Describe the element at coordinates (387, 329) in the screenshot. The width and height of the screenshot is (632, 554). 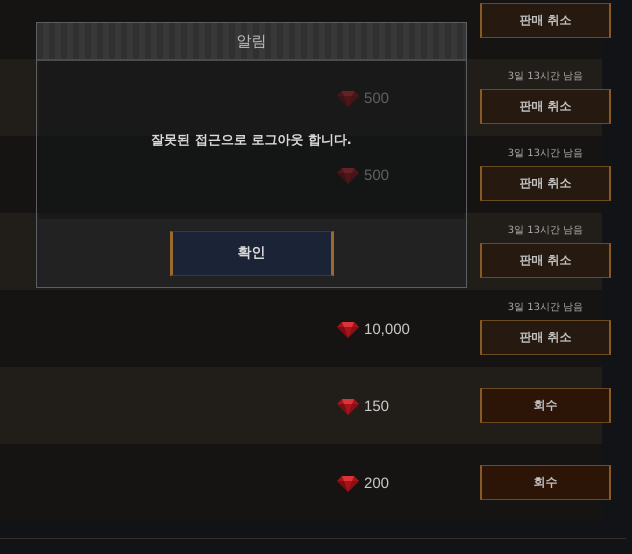
I see `price-amount: 10,000` at that location.